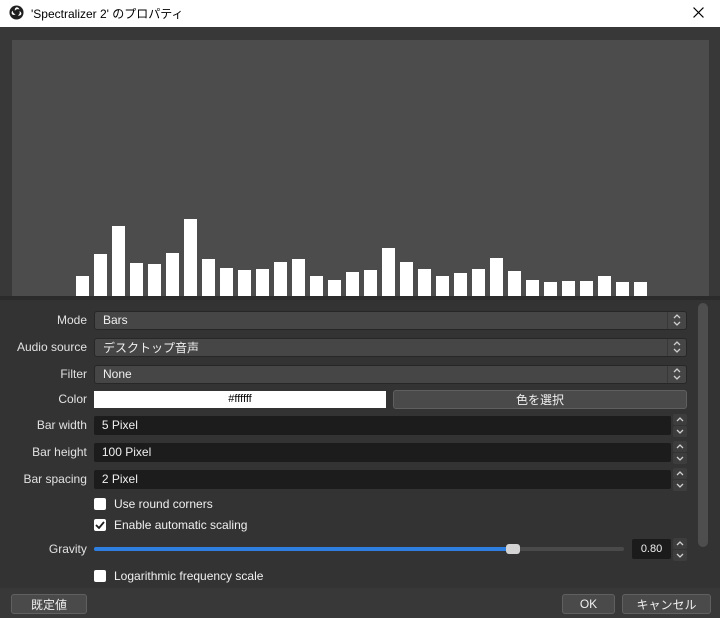 This screenshot has height=618, width=720. I want to click on slider-handle, so click(512, 549).